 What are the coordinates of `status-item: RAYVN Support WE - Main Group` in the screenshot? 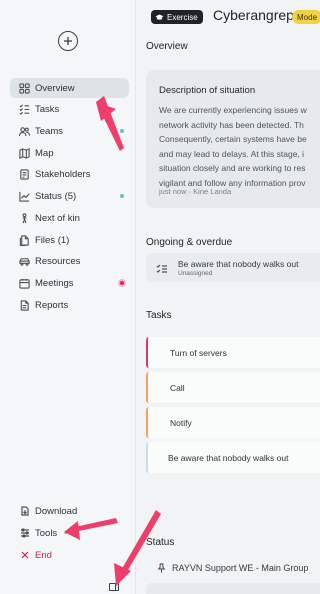 It's located at (233, 568).